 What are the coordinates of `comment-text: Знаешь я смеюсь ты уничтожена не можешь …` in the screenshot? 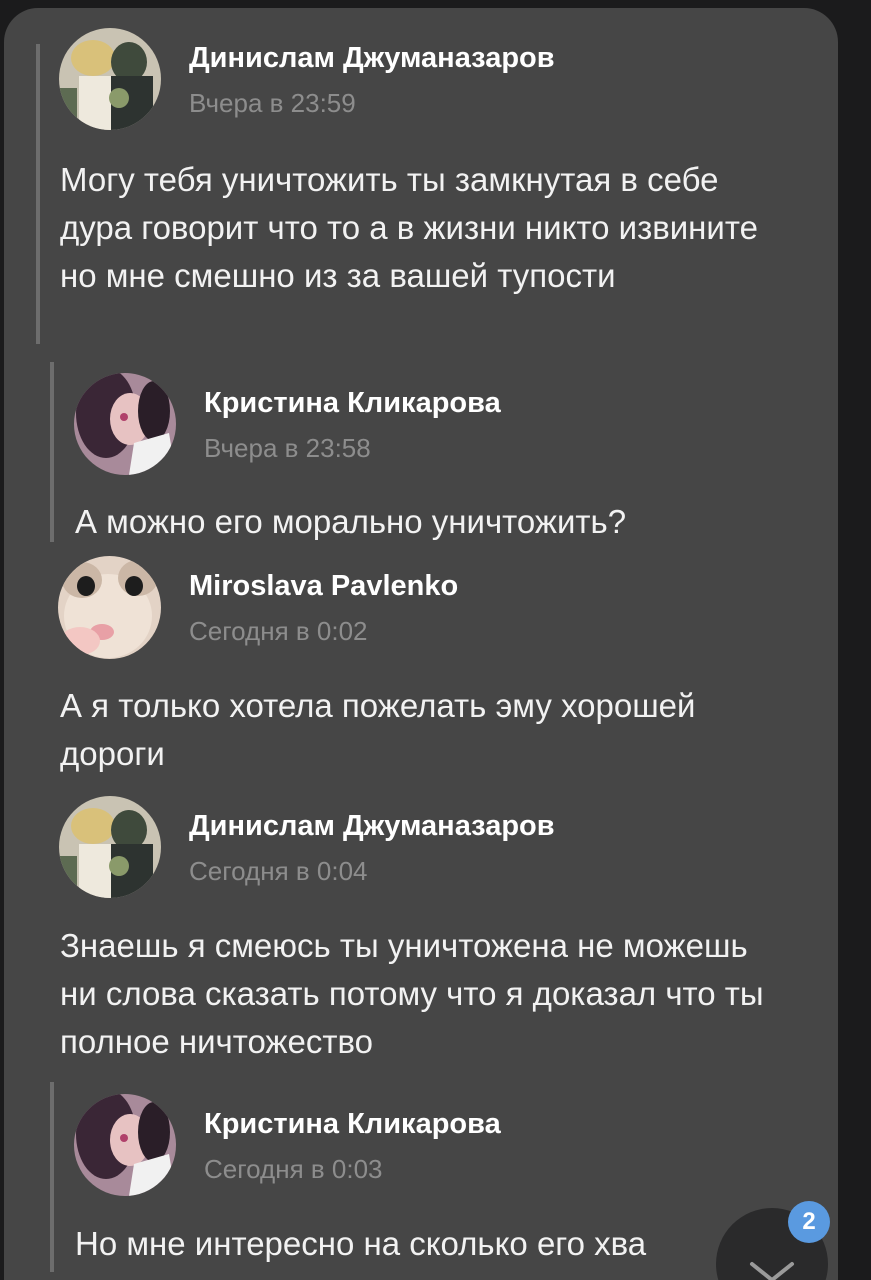 It's located at (412, 993).